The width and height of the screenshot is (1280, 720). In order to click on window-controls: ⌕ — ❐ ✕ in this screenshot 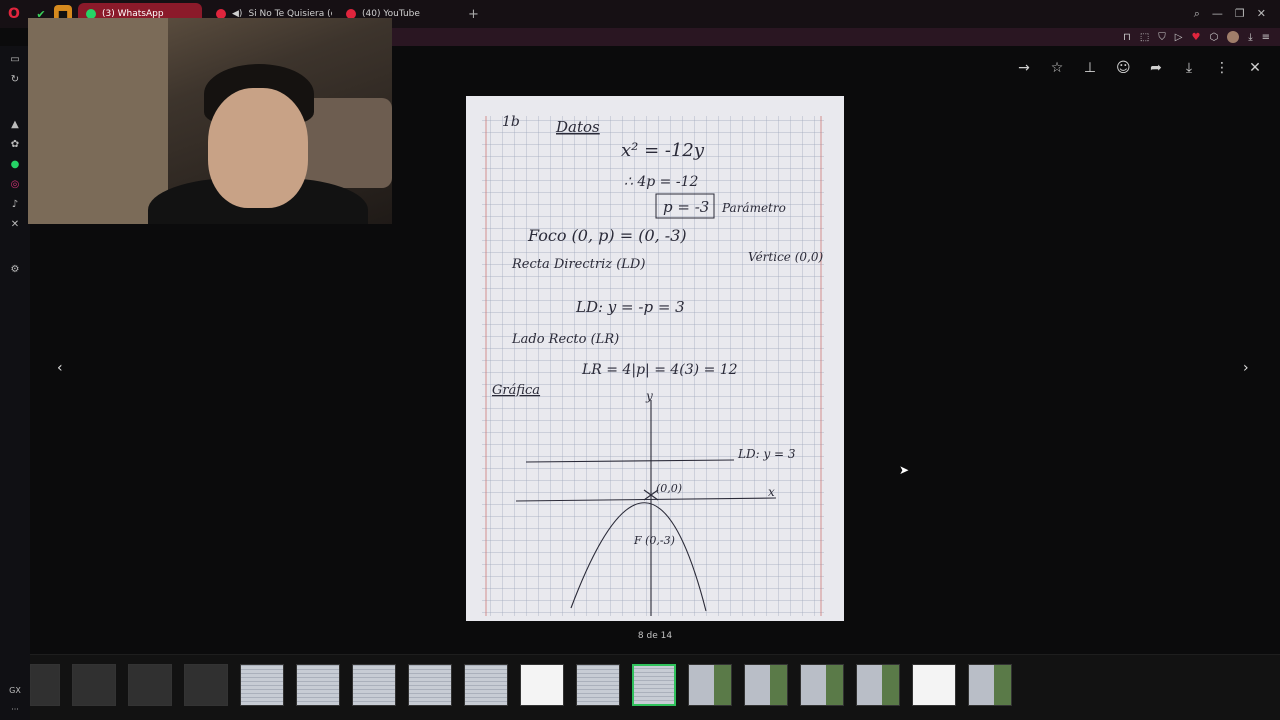, I will do `click(1237, 14)`.